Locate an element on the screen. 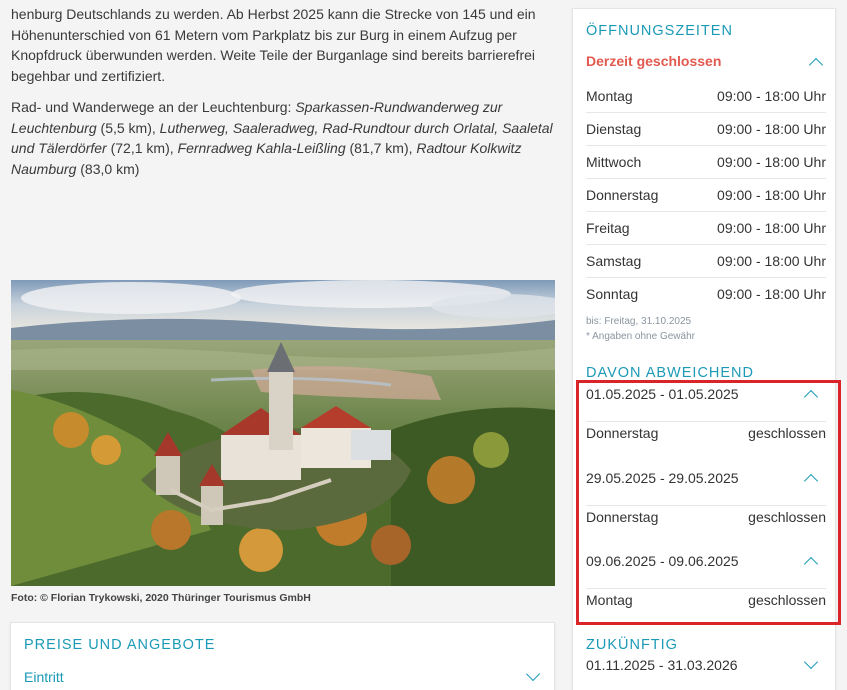  day-label: Mittwoch is located at coordinates (614, 162).